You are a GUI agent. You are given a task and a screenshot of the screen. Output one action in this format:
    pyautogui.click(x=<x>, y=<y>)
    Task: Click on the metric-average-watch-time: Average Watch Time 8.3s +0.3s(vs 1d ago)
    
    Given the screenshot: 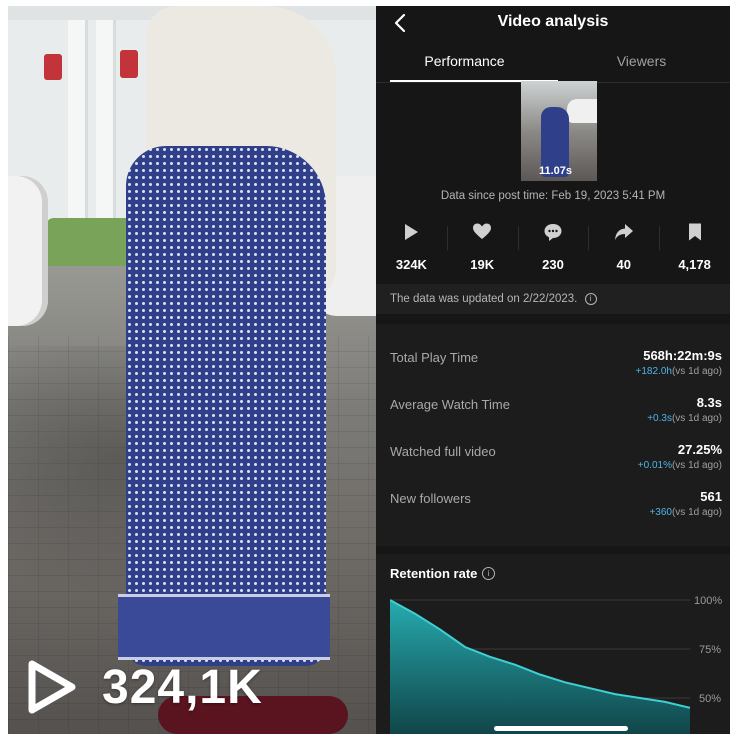 What is the action you would take?
    pyautogui.click(x=556, y=409)
    